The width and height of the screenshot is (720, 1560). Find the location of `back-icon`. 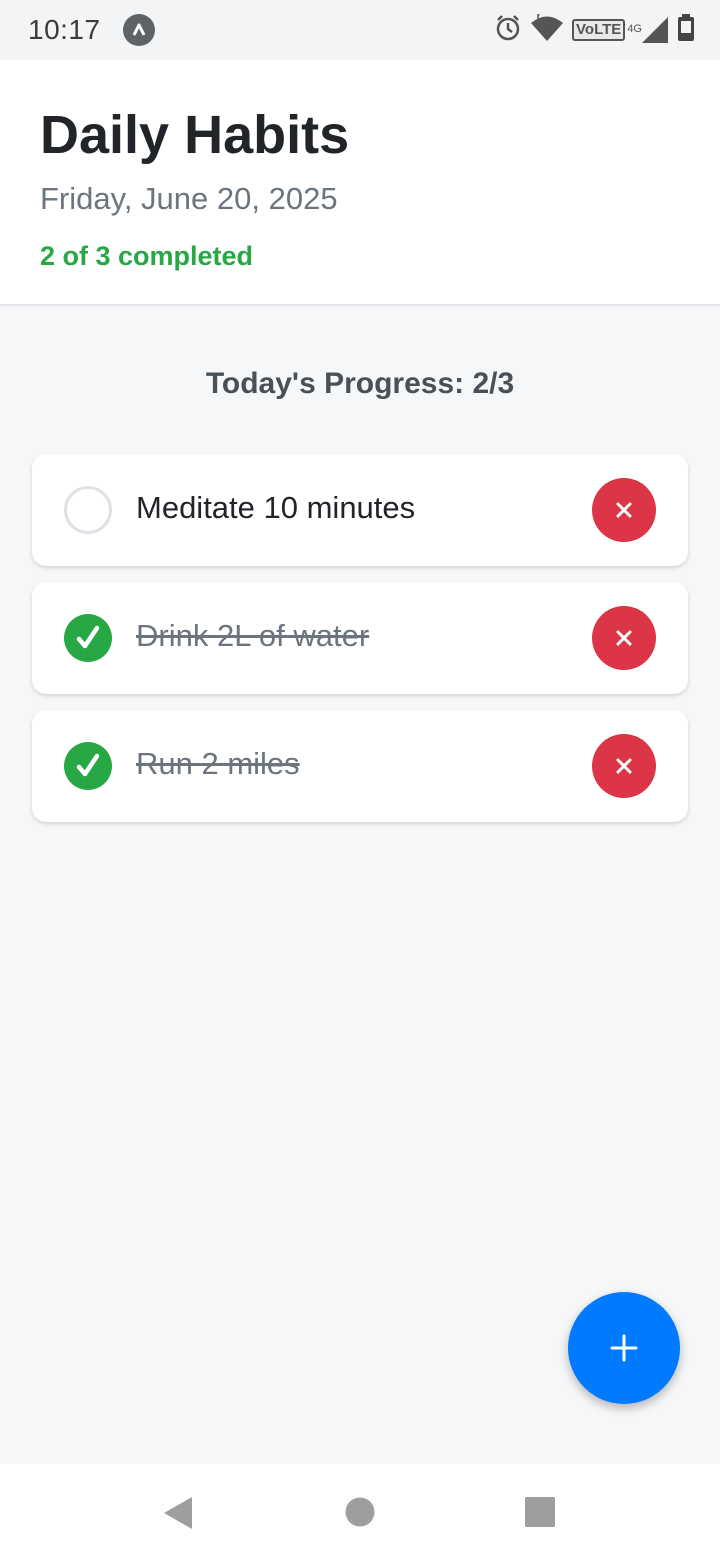

back-icon is located at coordinates (178, 1515).